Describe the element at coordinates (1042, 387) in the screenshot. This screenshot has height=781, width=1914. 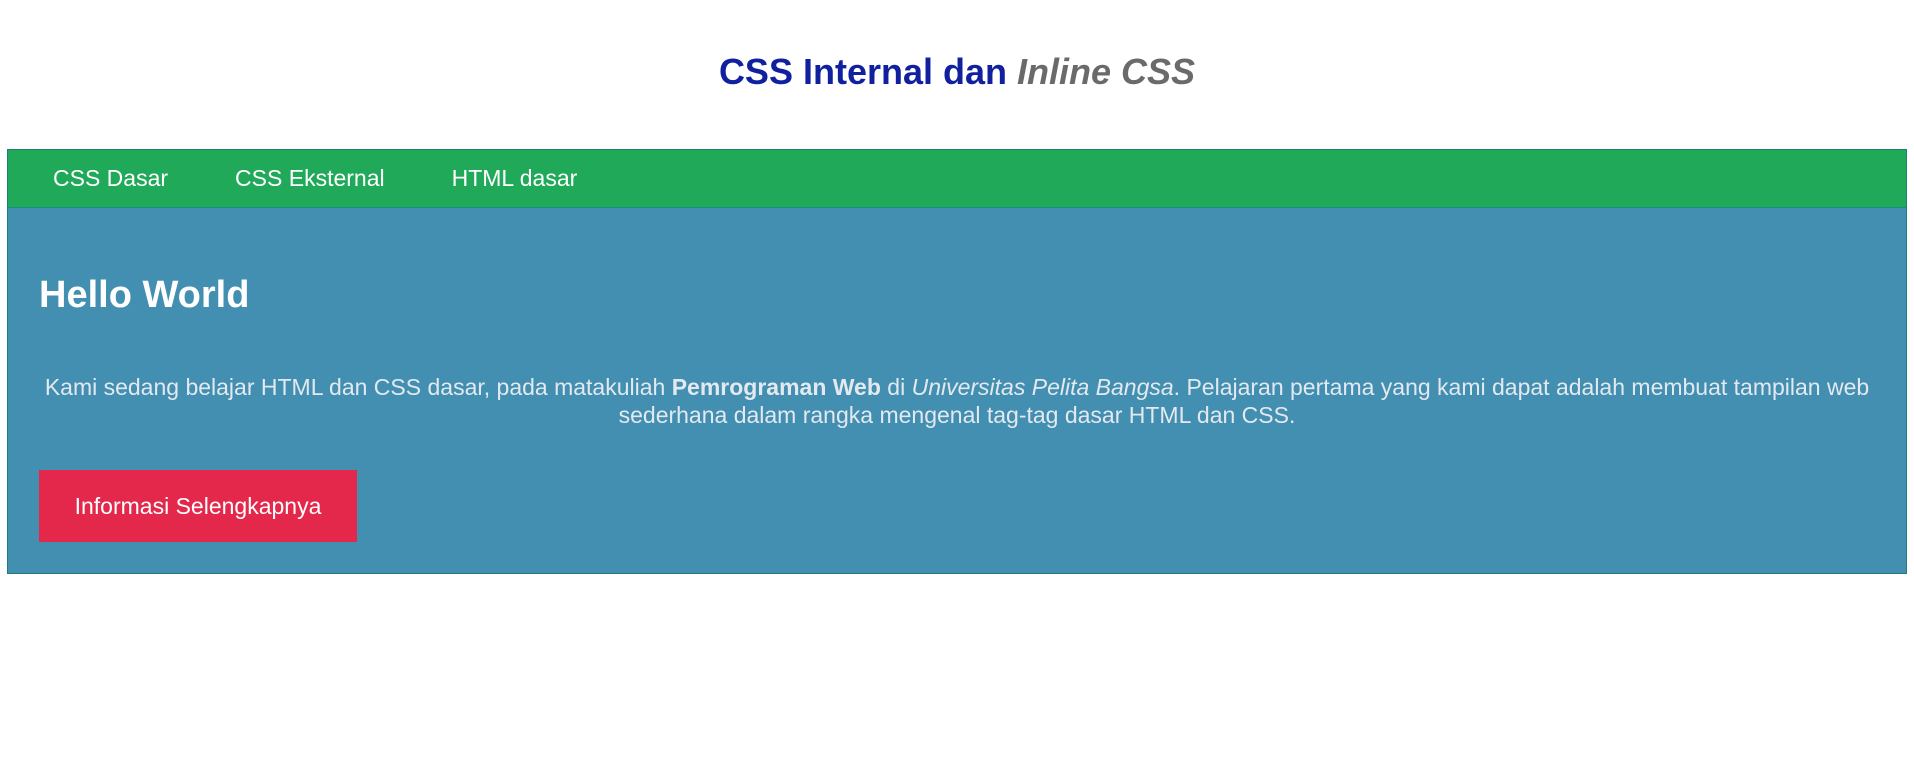
I see `hero-paragraph-italic: Universitas Pelita Bangsa` at that location.